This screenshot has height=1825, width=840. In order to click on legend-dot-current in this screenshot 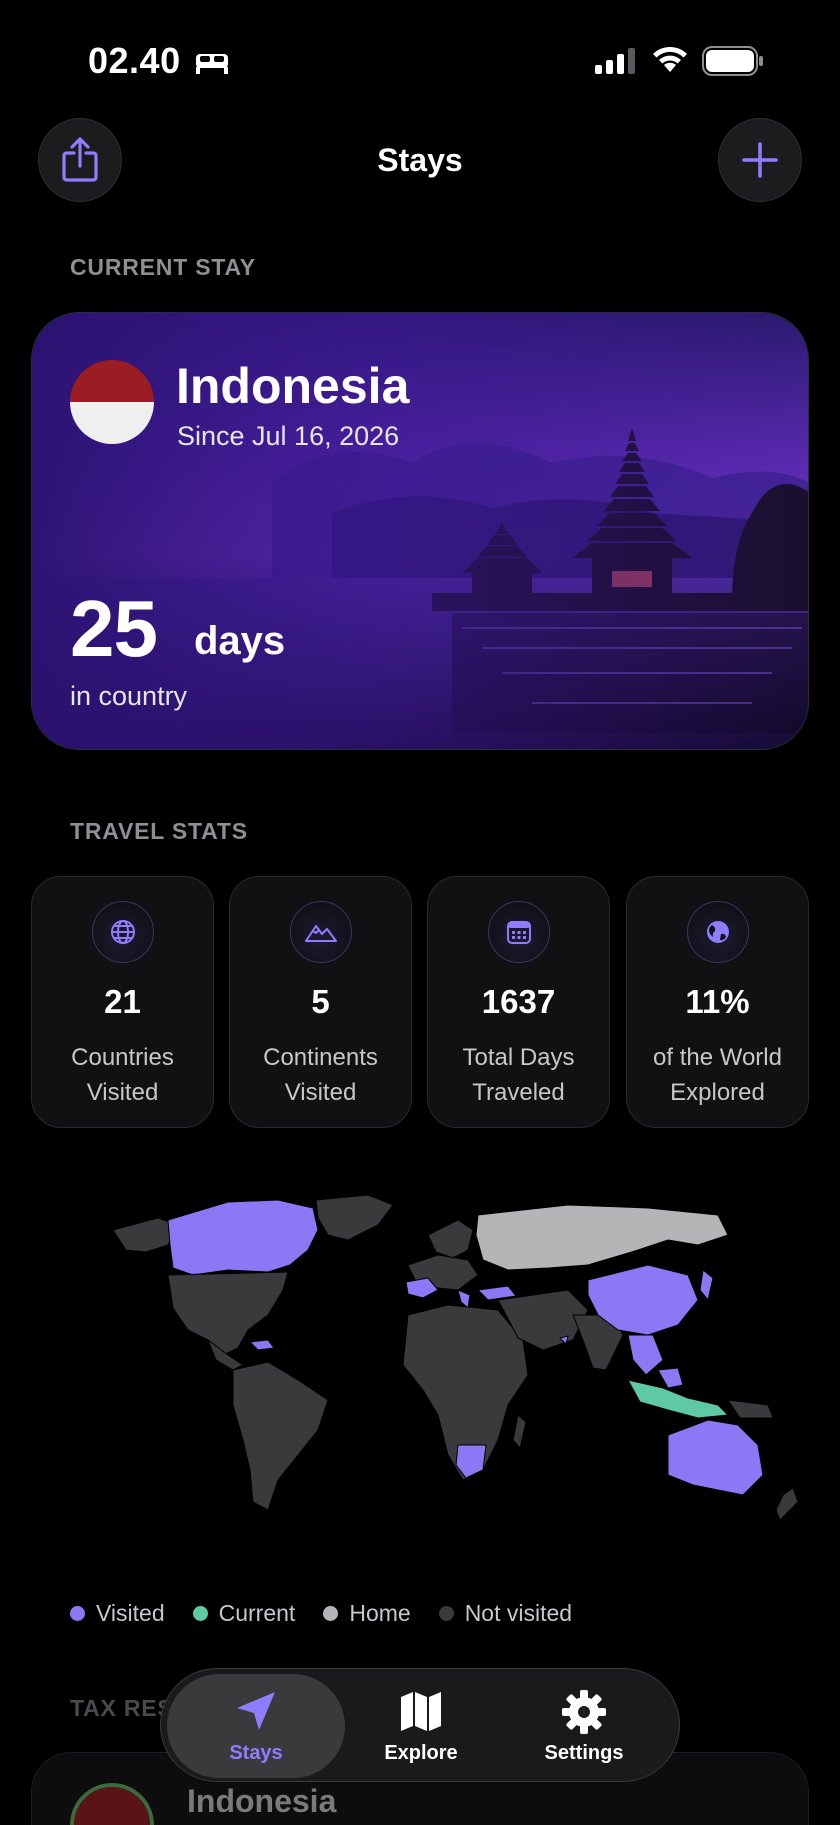, I will do `click(200, 1613)`.